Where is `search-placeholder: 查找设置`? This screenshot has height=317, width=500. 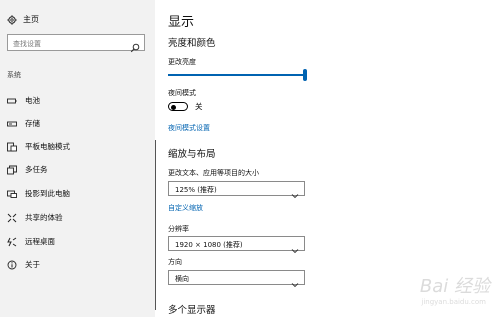
search-placeholder: 查找设置 is located at coordinates (27, 44).